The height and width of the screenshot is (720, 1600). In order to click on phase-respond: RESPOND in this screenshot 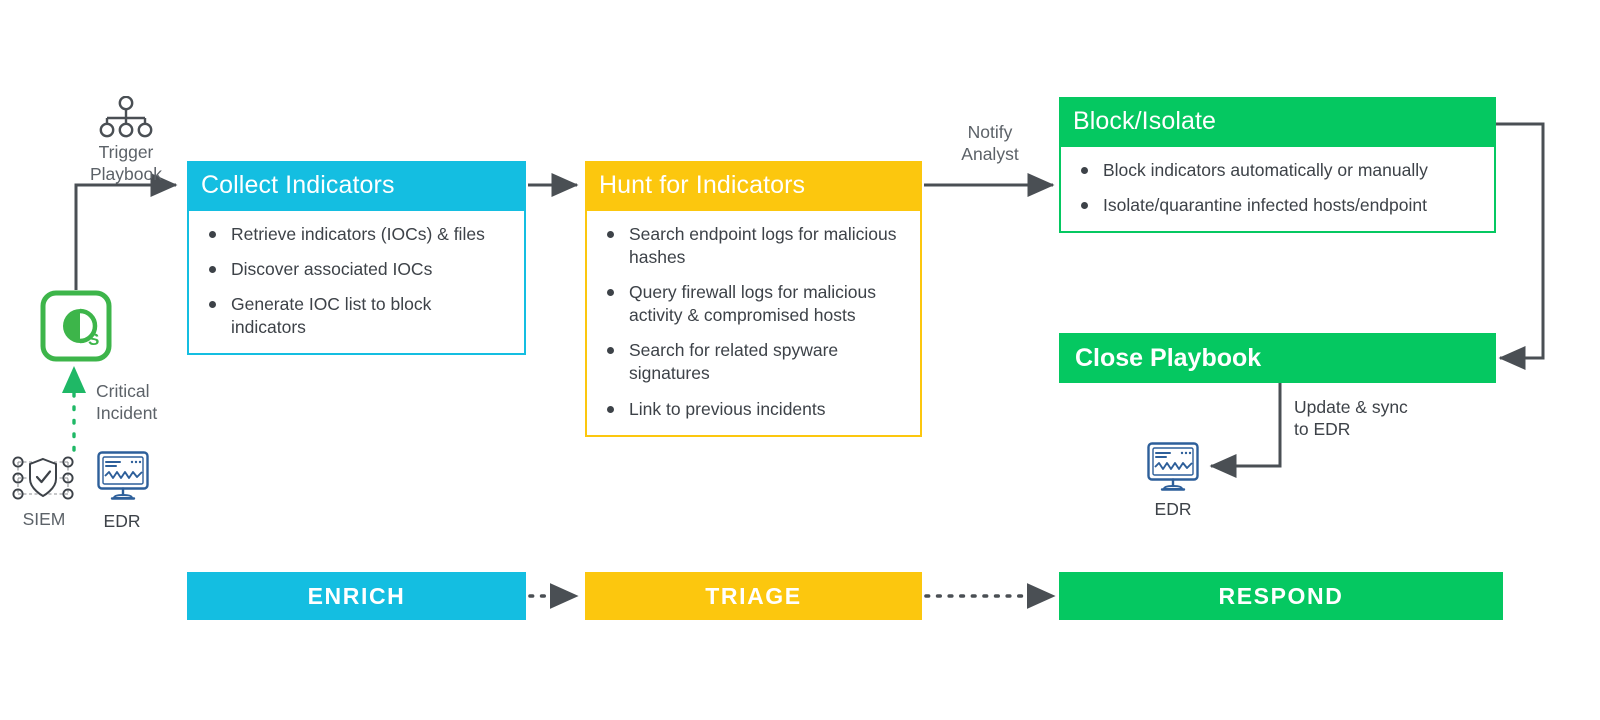, I will do `click(1281, 596)`.